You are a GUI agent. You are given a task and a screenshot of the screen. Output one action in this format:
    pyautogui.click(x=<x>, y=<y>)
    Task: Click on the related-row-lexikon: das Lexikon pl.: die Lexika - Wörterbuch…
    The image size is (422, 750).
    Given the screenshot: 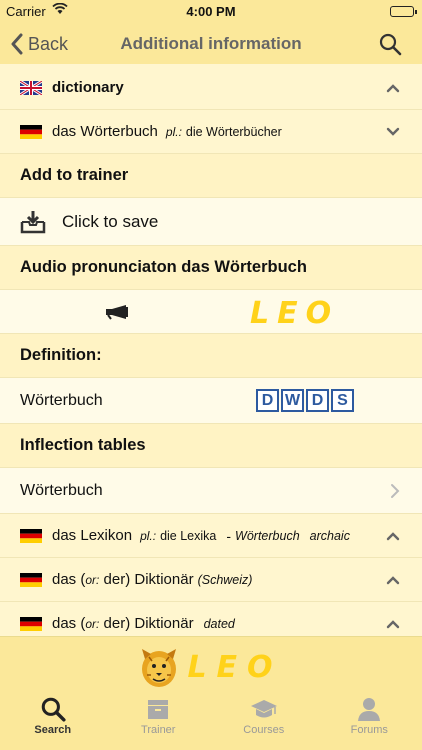 What is the action you would take?
    pyautogui.click(x=211, y=536)
    